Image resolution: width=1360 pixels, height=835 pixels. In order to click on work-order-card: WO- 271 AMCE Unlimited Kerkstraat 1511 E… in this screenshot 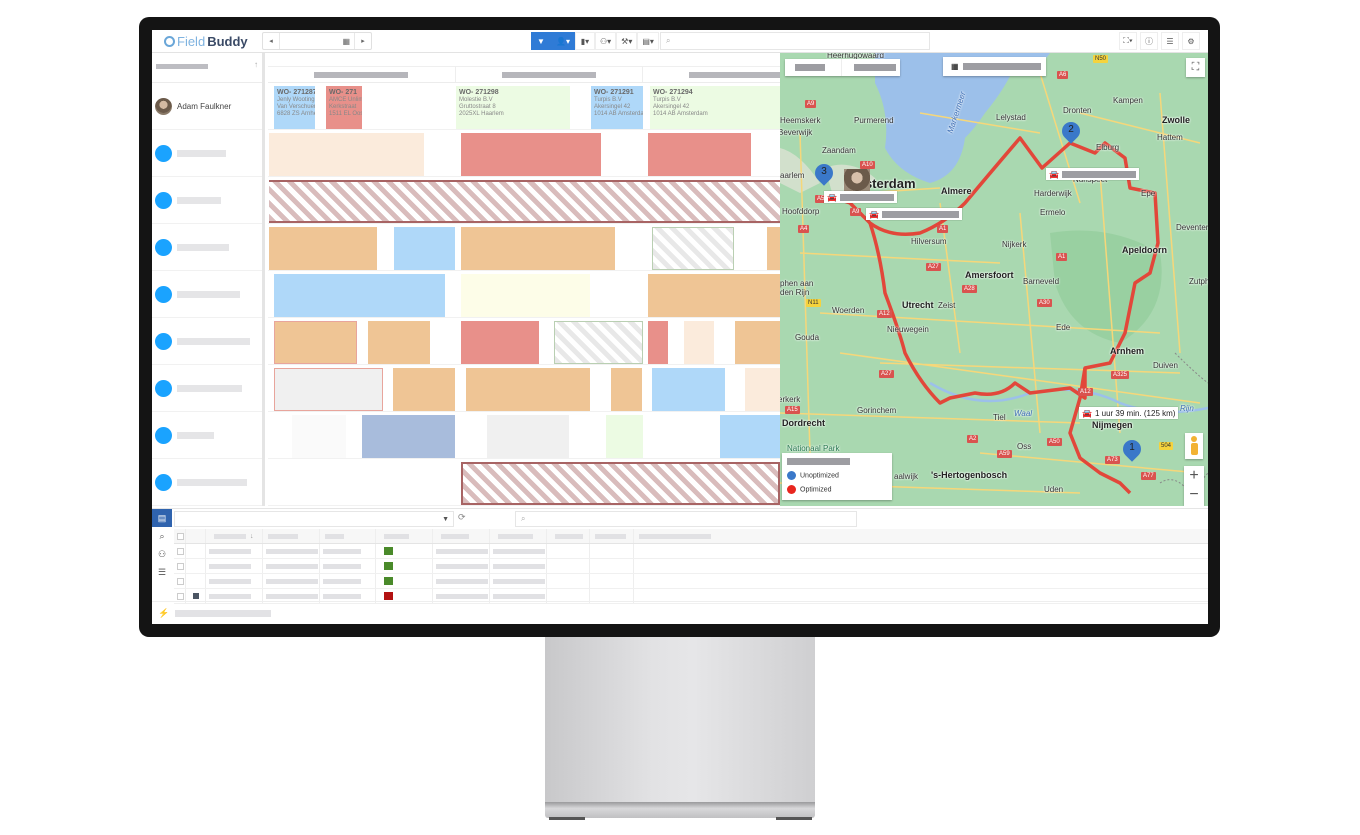, I will do `click(344, 107)`.